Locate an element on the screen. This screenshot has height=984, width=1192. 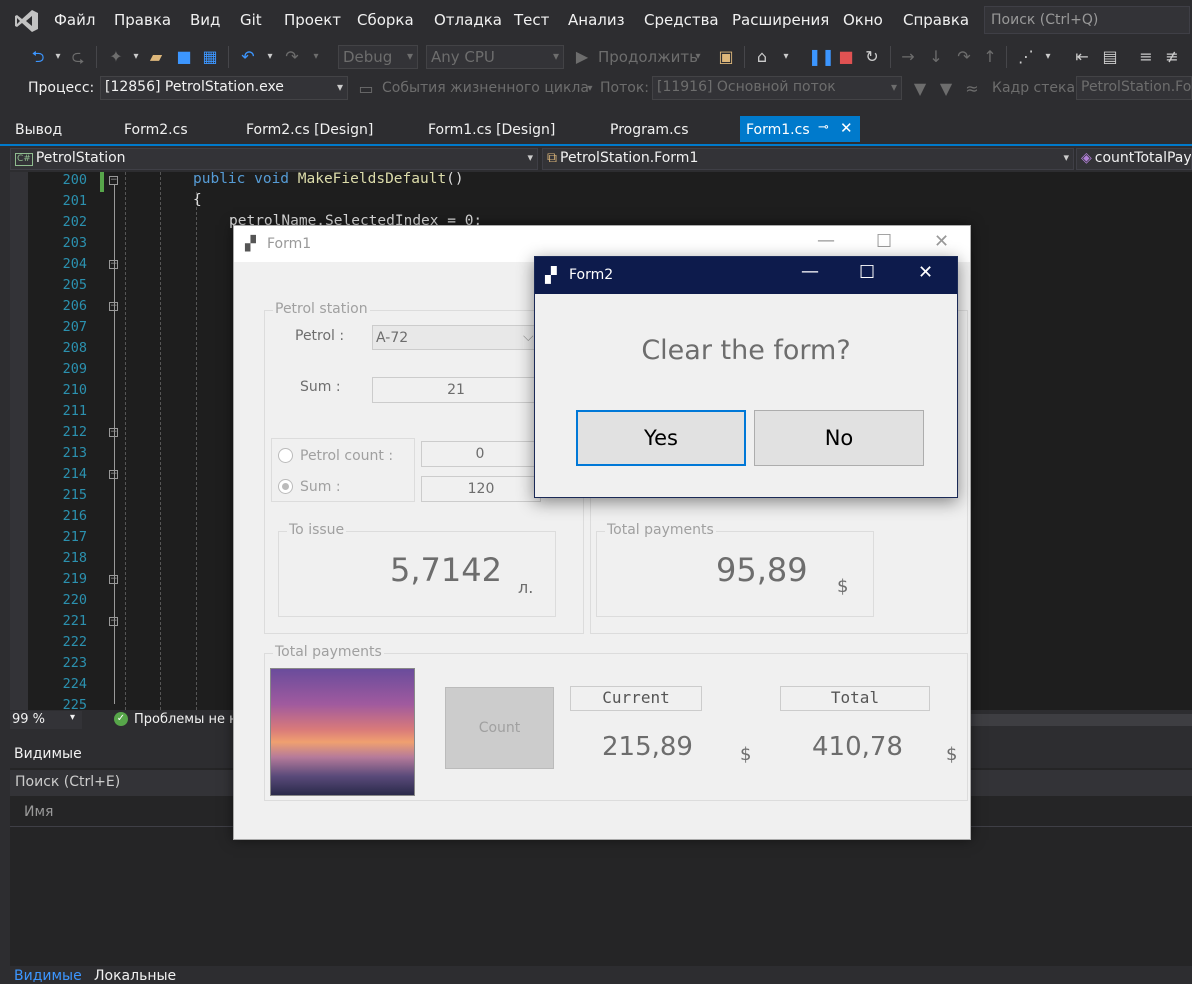
member-select: ◈ countTotalPay is located at coordinates (1134, 159).